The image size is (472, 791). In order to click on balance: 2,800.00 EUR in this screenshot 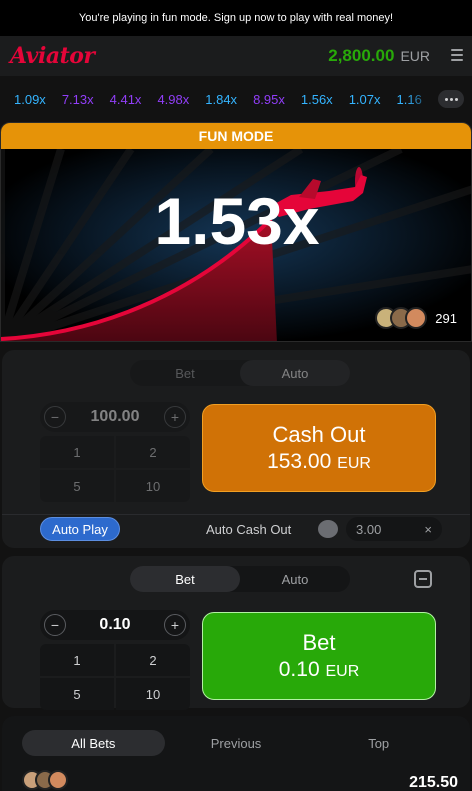, I will do `click(379, 56)`.